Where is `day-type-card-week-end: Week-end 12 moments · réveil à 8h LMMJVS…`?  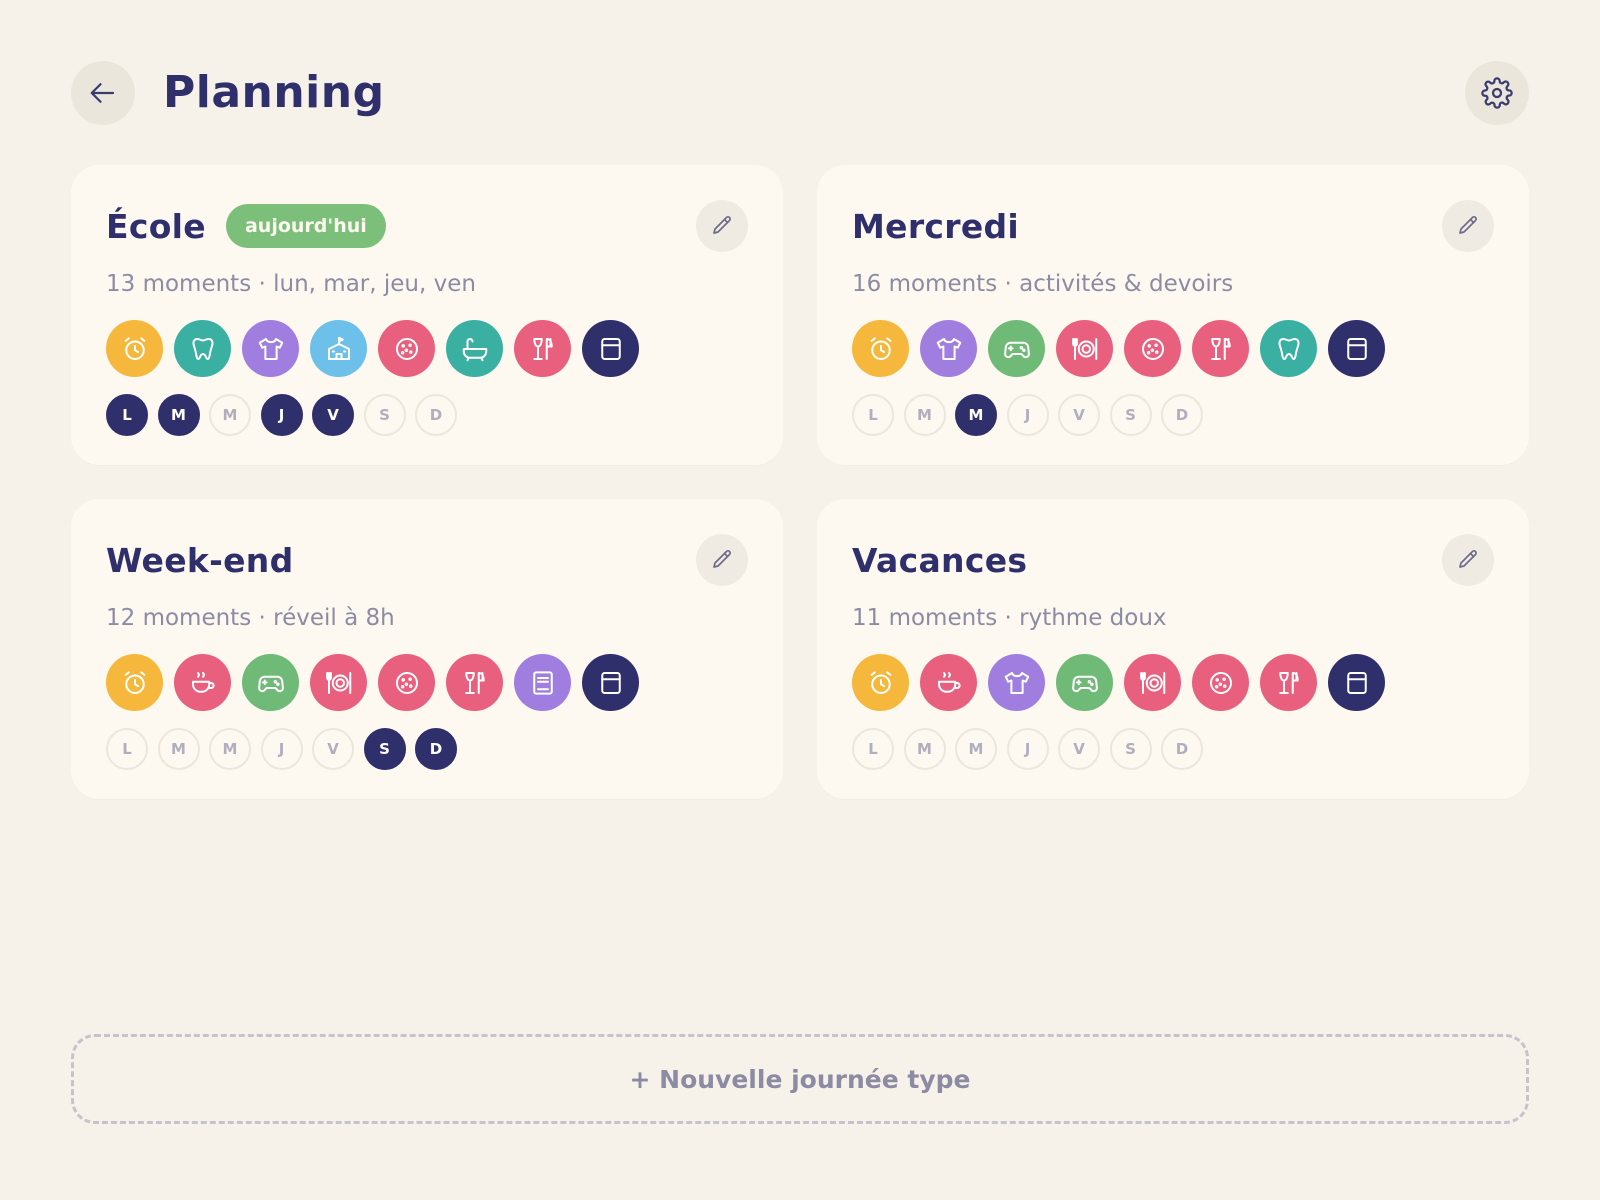 day-type-card-week-end: Week-end 12 moments · réveil à 8h LMMJVS… is located at coordinates (427, 649).